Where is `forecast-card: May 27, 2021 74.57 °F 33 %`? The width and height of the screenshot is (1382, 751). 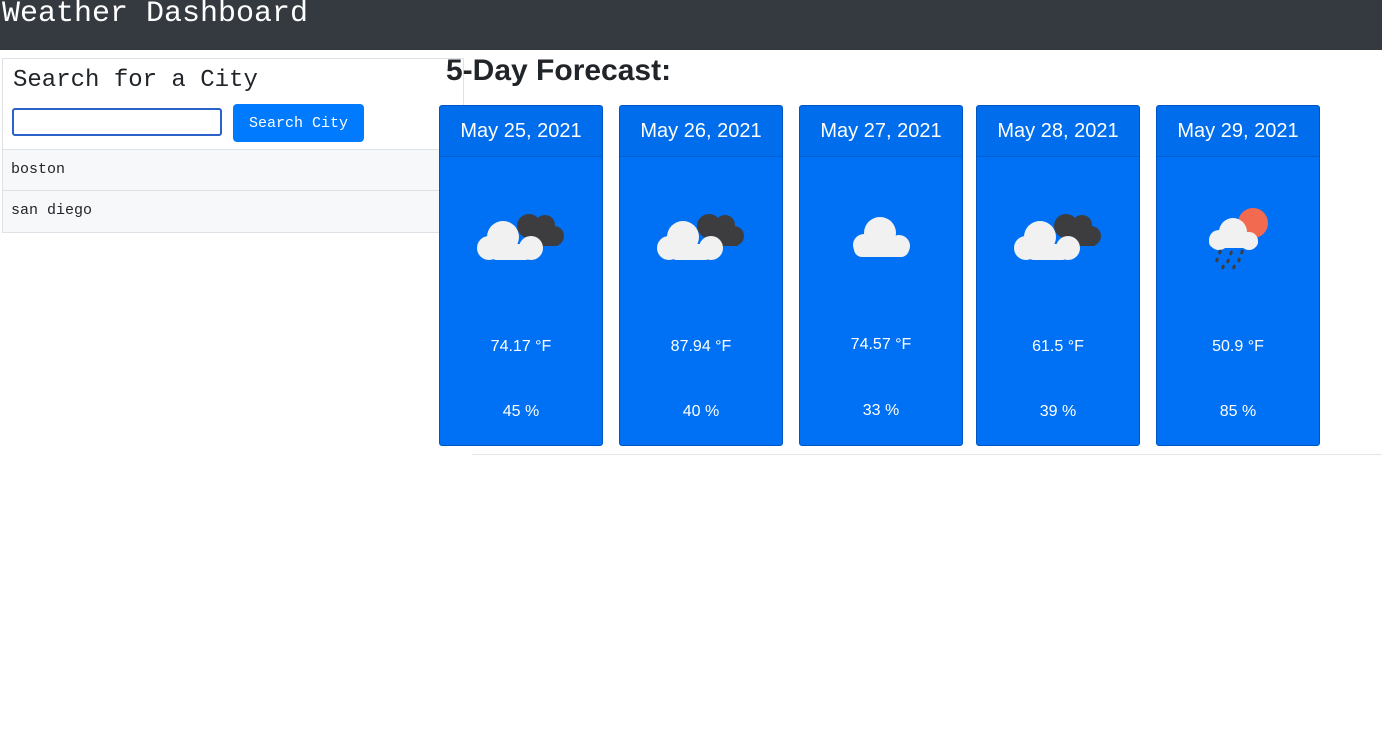
forecast-card: May 27, 2021 74.57 °F 33 % is located at coordinates (881, 275).